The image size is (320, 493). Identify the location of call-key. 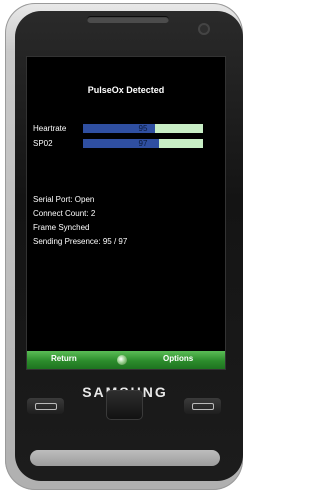
(45, 406).